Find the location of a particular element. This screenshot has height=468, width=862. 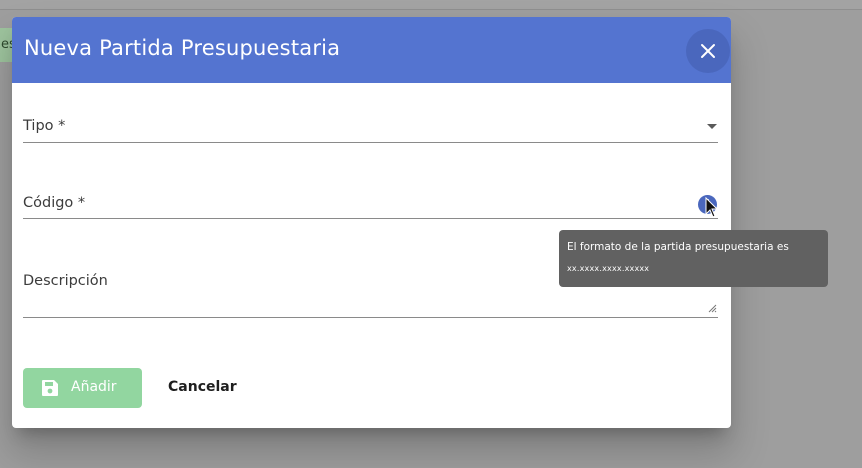

descripcion-label: Descripción is located at coordinates (65, 281).